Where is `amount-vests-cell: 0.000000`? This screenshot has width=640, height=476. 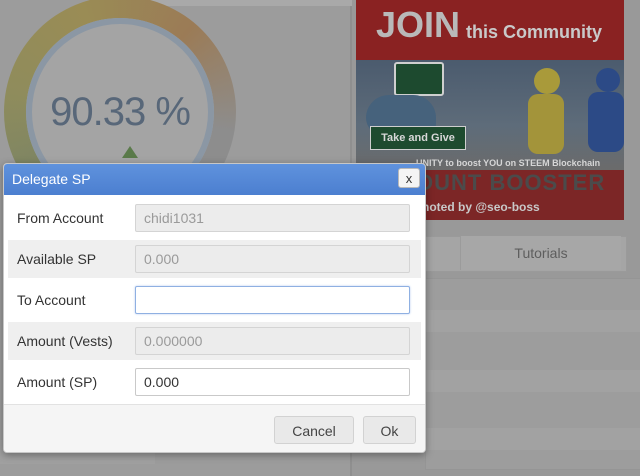
amount-vests-cell: 0.000000 is located at coordinates (272, 341).